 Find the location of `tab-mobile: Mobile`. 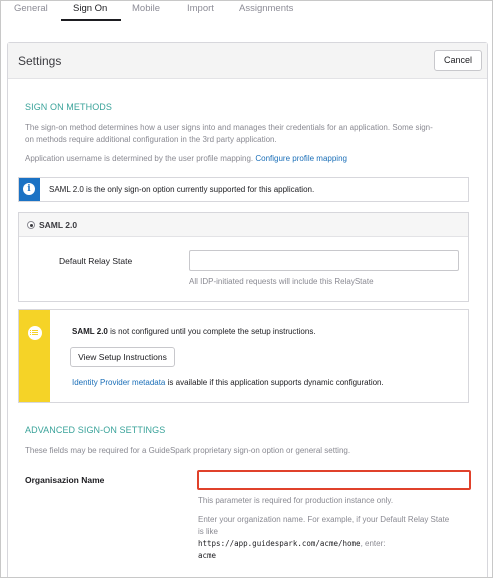

tab-mobile: Mobile is located at coordinates (146, 8).